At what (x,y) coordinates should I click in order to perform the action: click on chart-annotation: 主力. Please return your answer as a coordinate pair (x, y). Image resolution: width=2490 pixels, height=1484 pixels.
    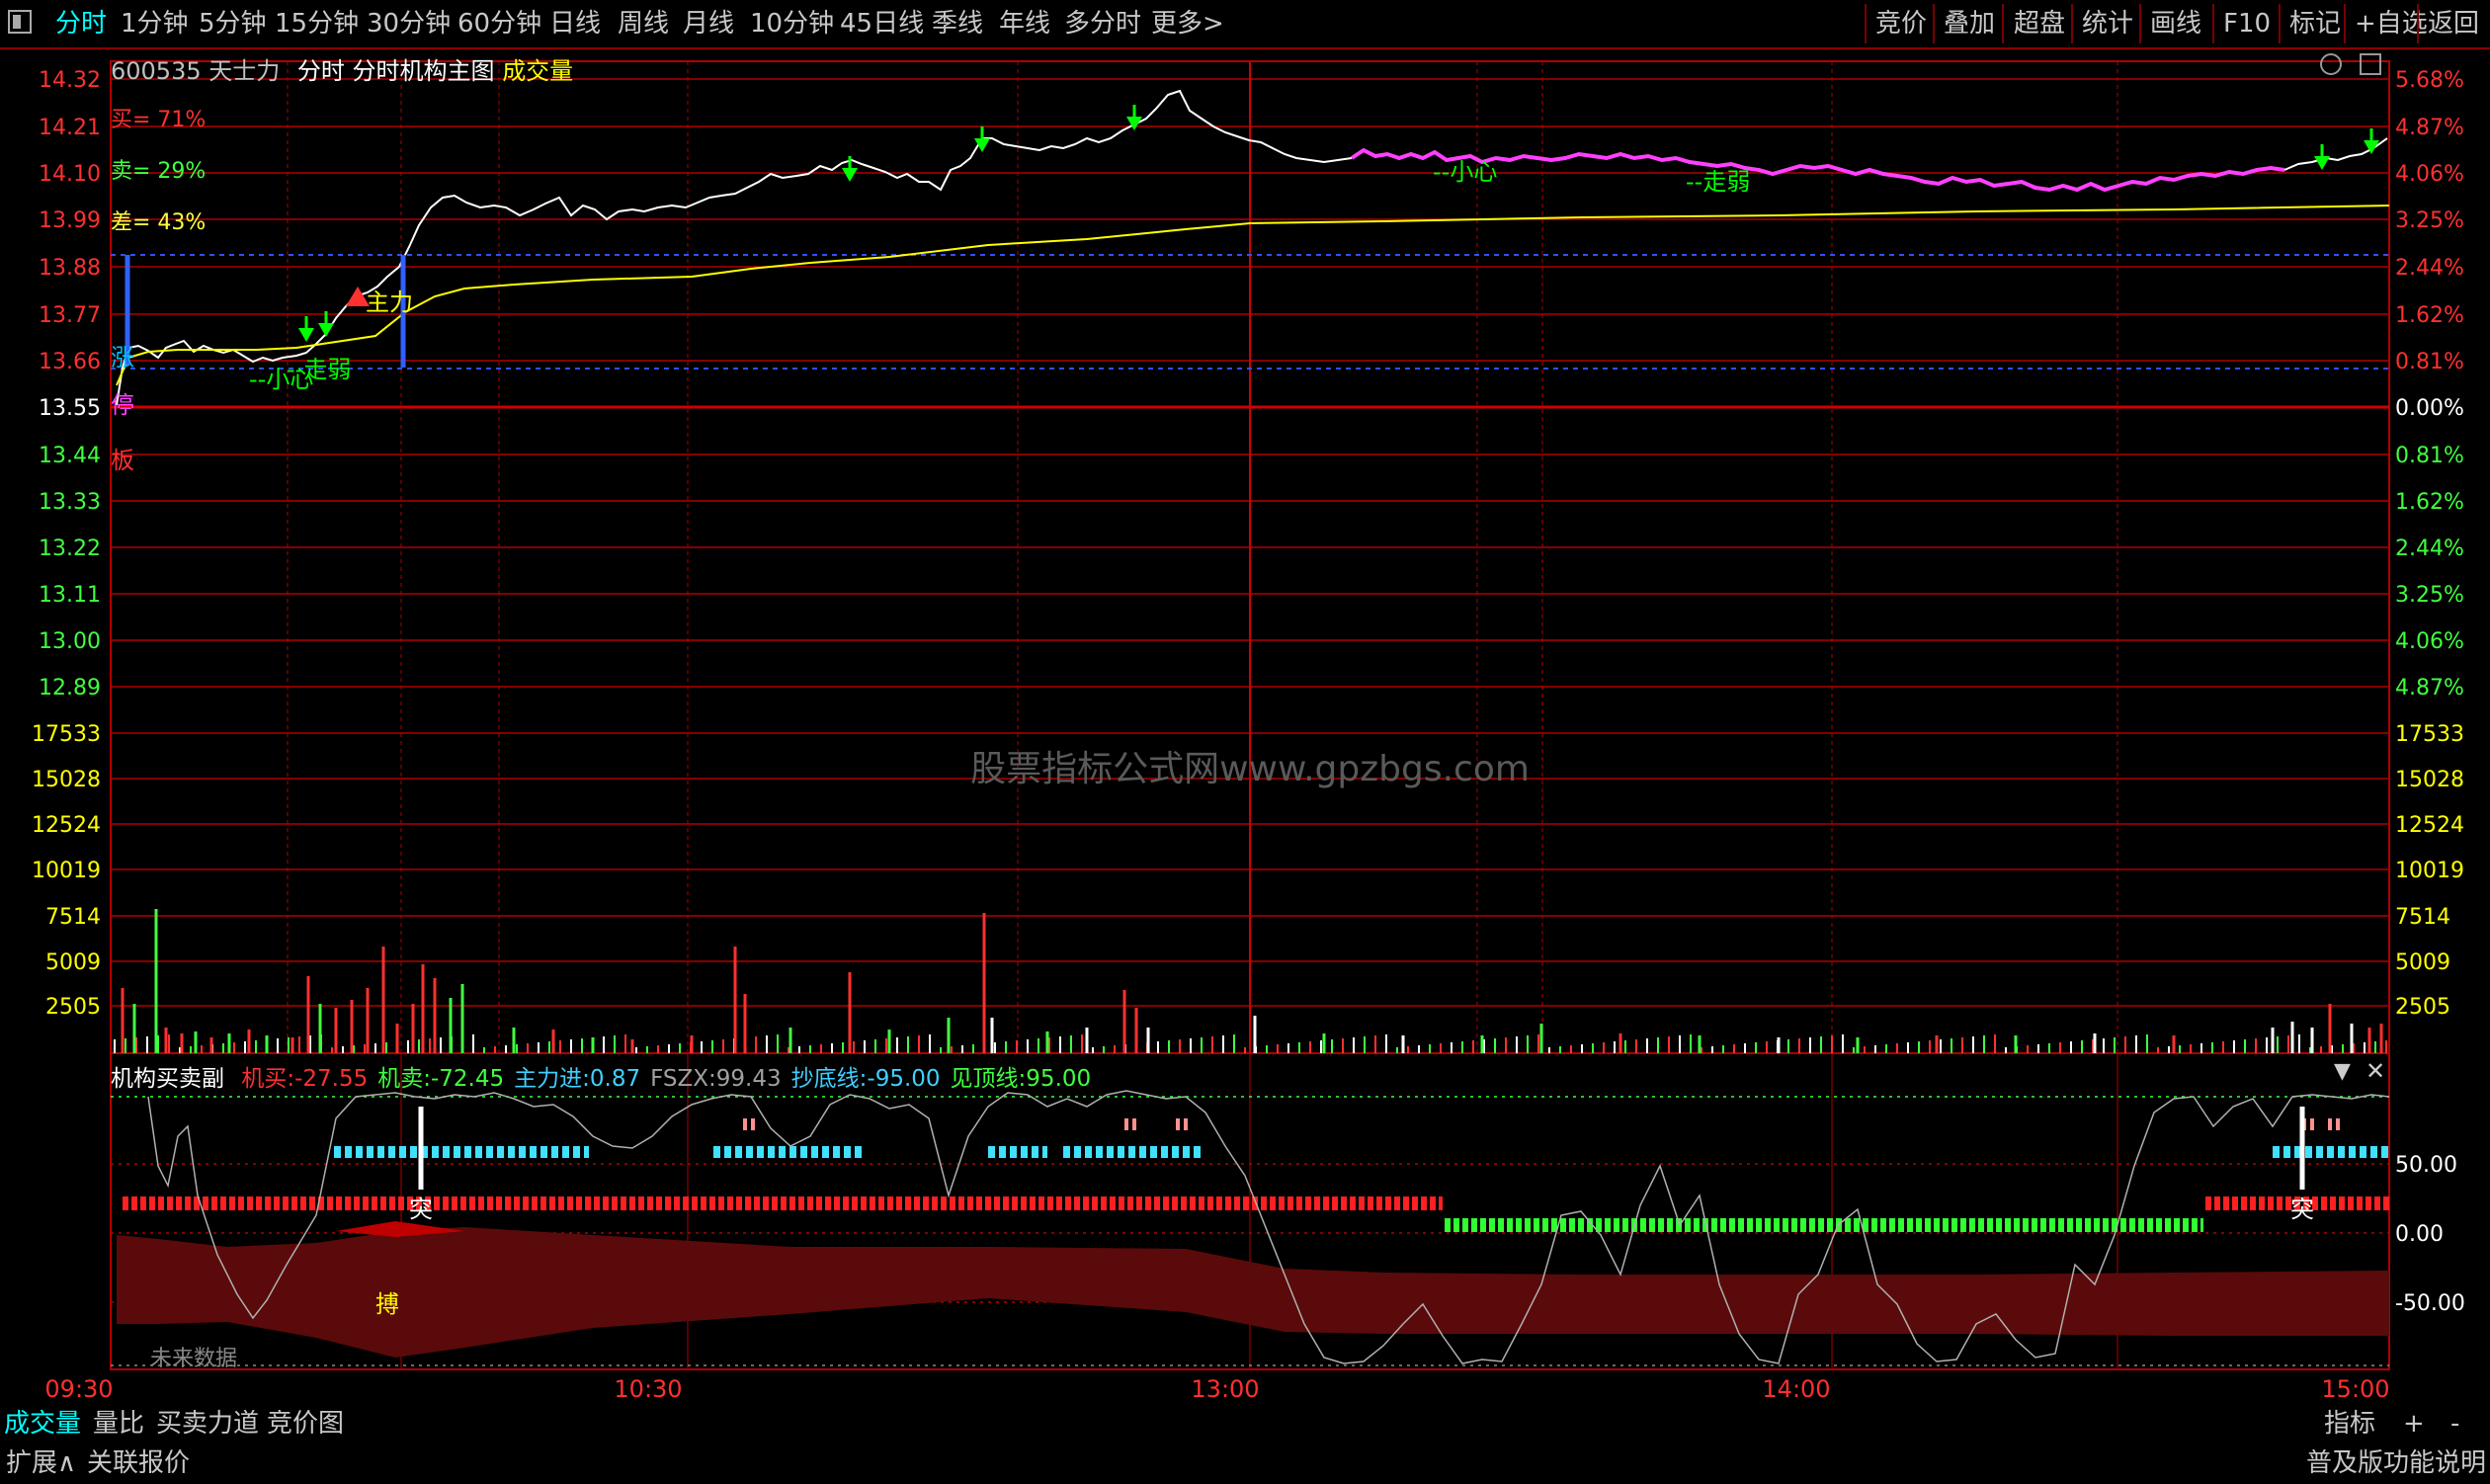
    Looking at the image, I should click on (389, 302).